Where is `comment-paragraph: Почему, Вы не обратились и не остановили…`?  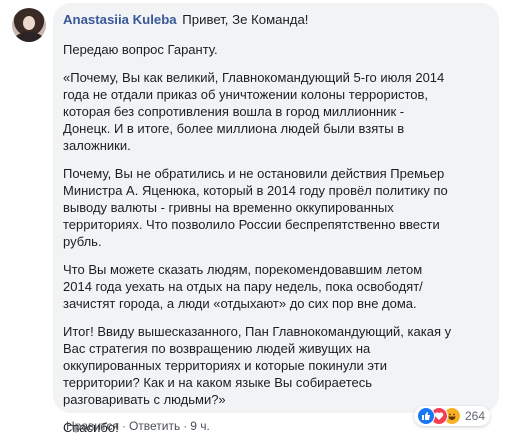 comment-paragraph: Почему, Вы не обратились и не остановили… is located at coordinates (255, 207).